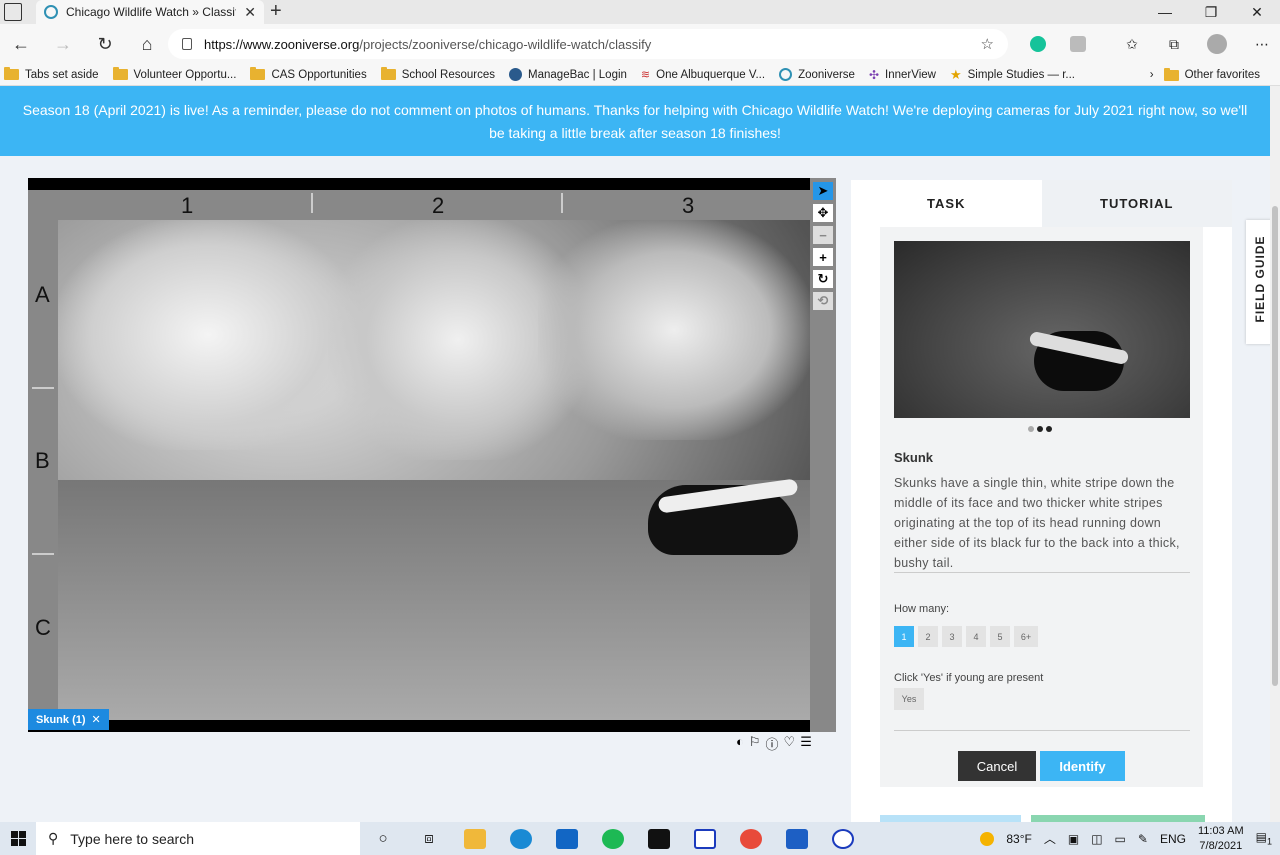  Describe the element at coordinates (1221, 839) in the screenshot. I see `clock: 11:03 AM 7/8/2021` at that location.